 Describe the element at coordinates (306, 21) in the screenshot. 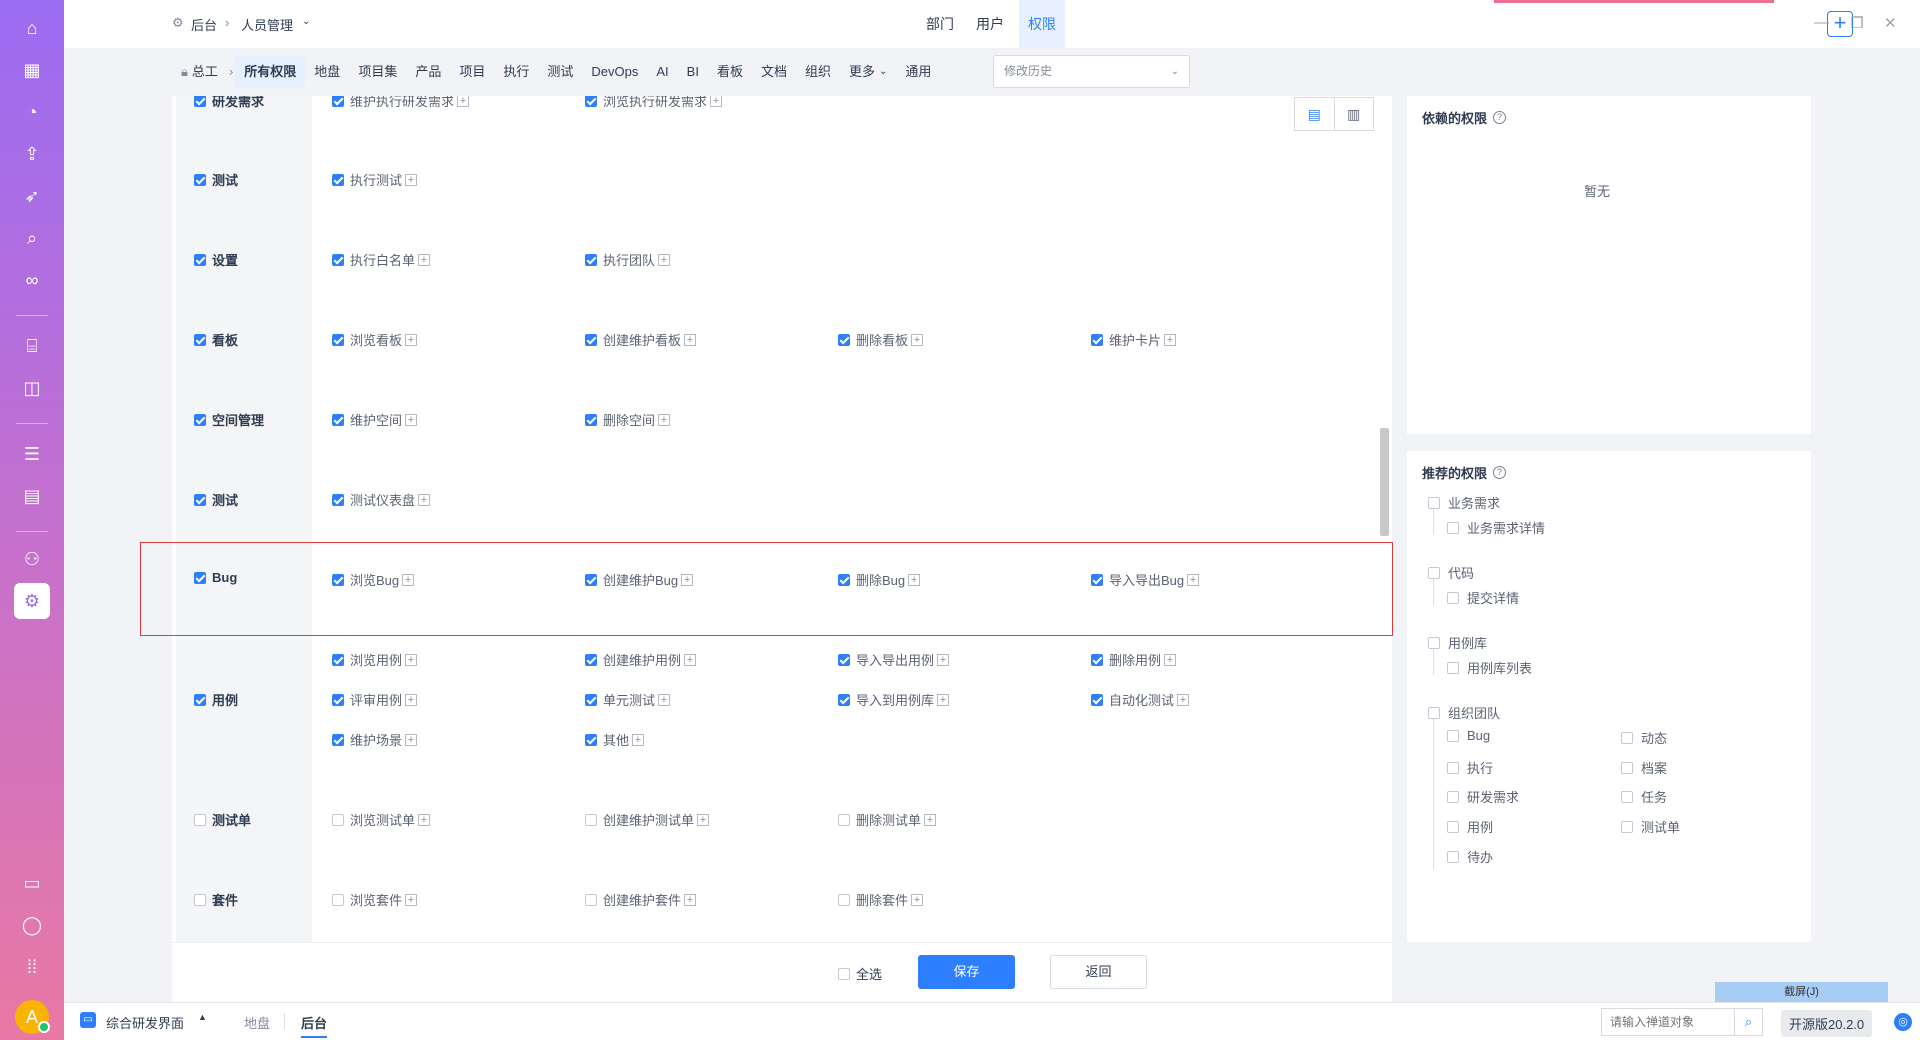

I see `chevron-down-icon: ⌄` at that location.